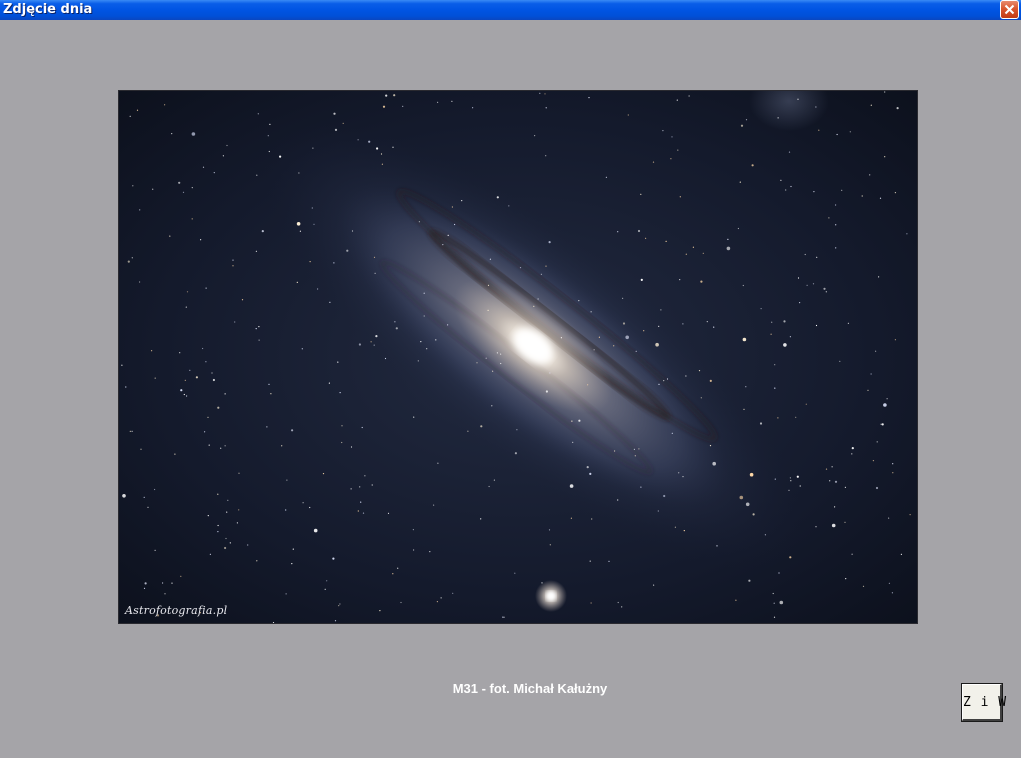 The height and width of the screenshot is (758, 1021). Describe the element at coordinates (1009, 9) in the screenshot. I see `close-button` at that location.